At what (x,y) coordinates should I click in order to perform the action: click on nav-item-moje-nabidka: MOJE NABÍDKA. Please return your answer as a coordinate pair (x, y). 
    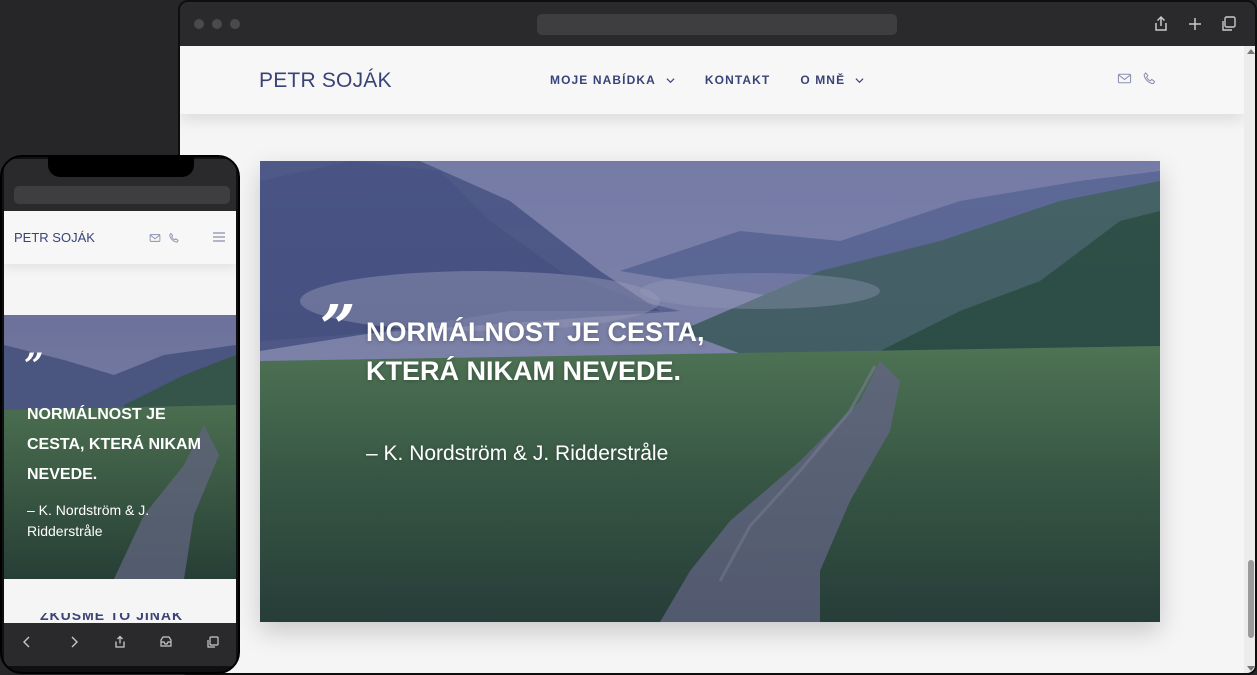
    Looking at the image, I should click on (612, 80).